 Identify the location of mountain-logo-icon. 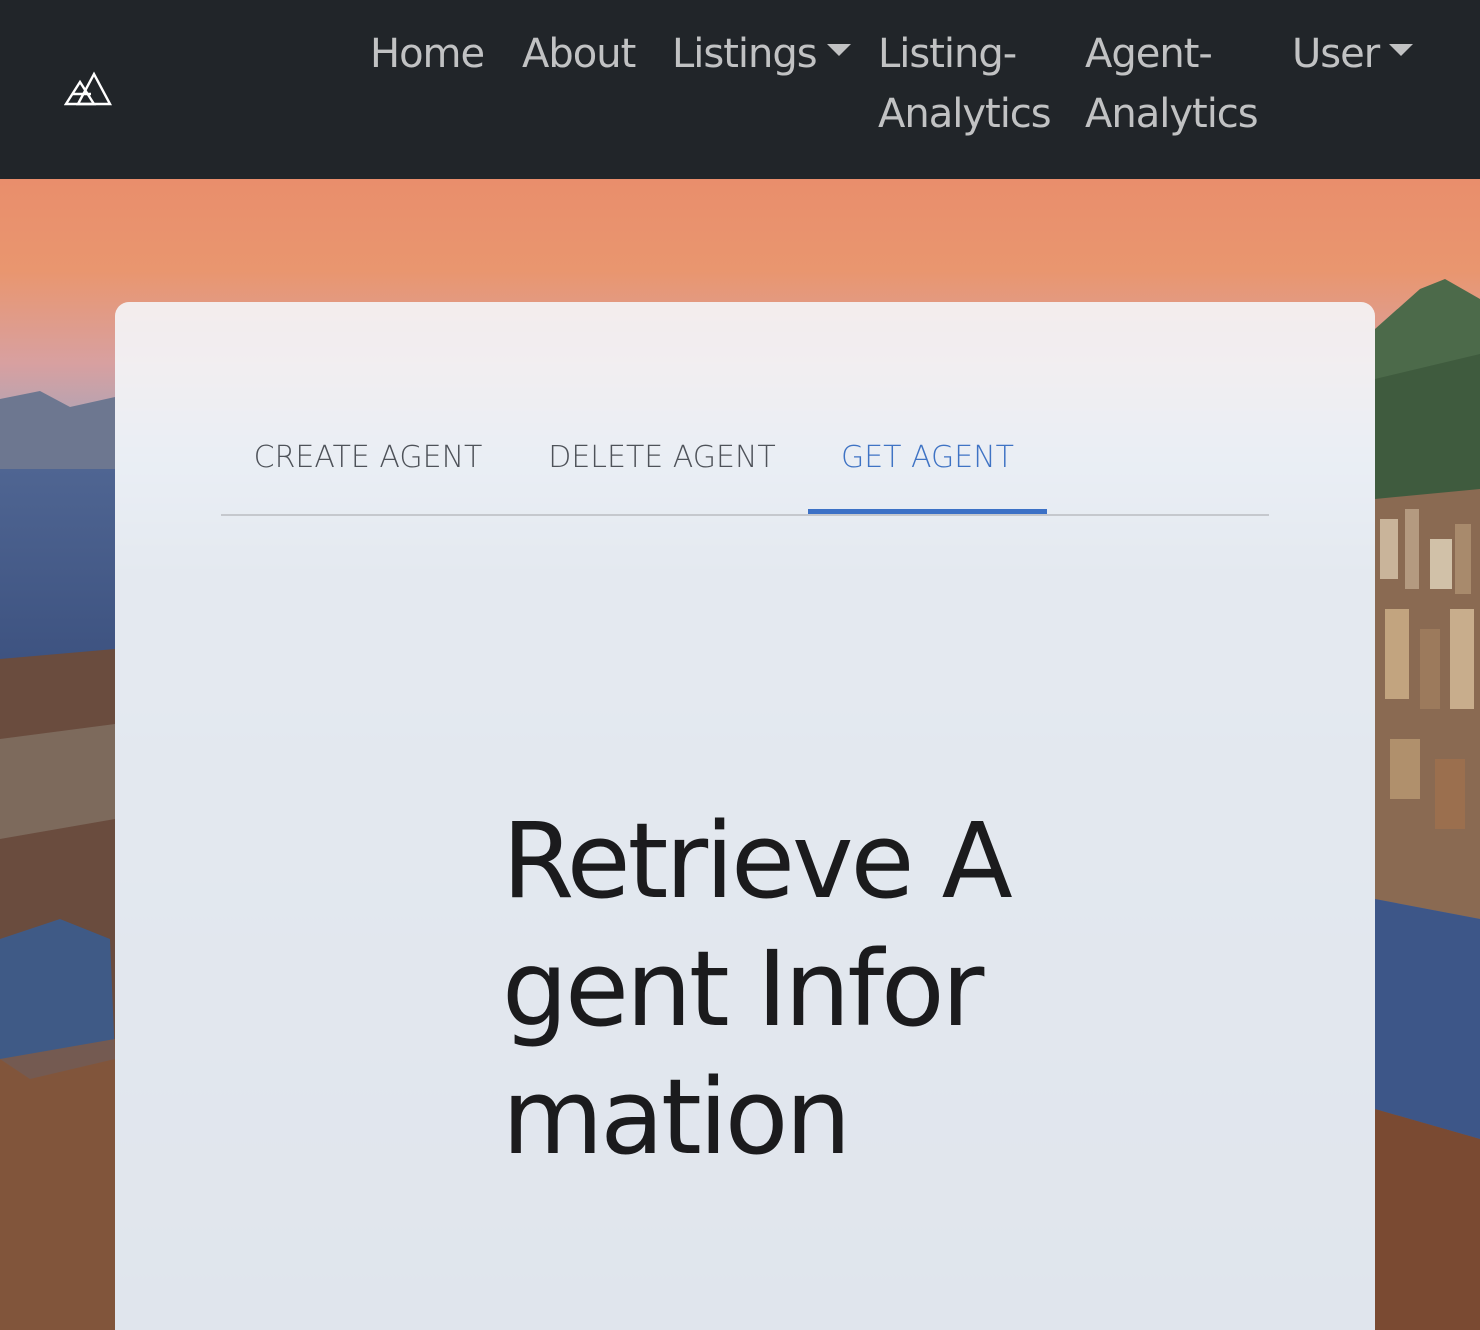
(88, 89).